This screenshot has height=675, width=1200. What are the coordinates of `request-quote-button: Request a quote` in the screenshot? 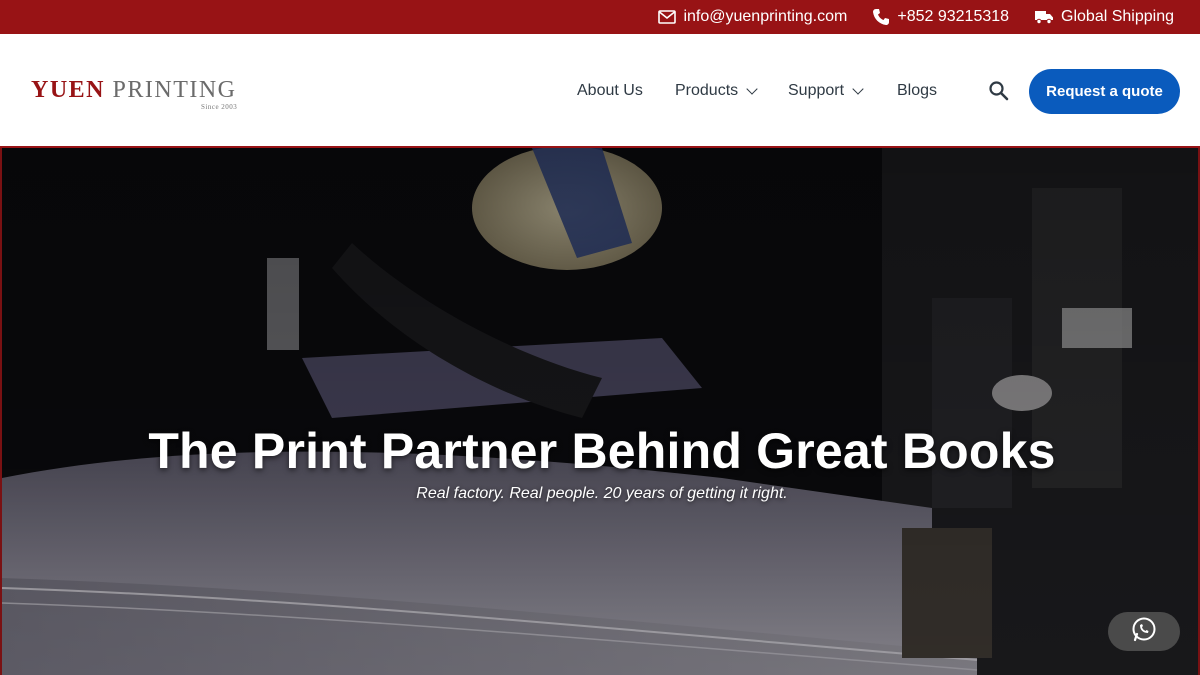 It's located at (1104, 91).